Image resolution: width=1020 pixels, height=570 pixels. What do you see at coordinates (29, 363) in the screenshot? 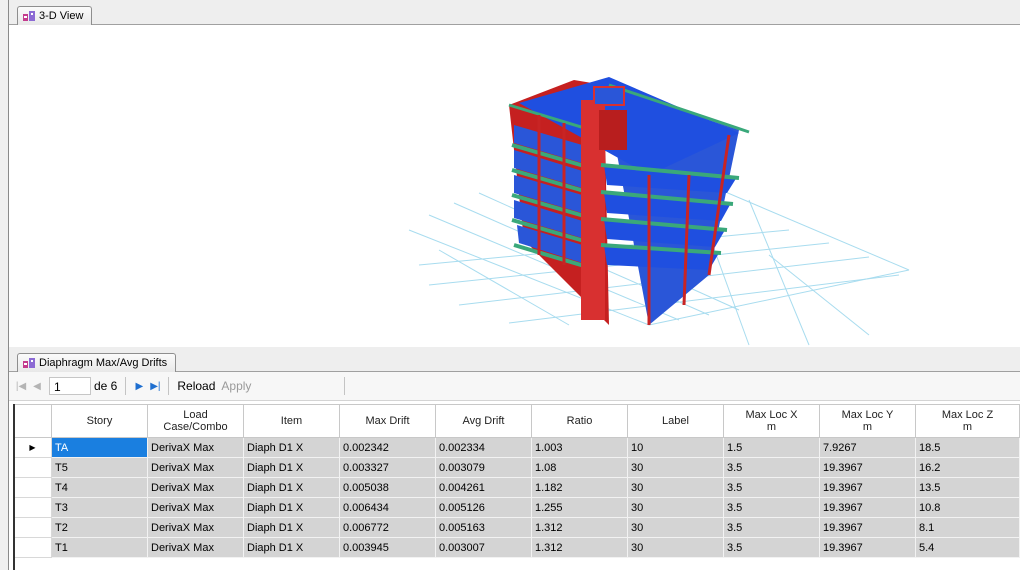
I see `table-view-icon` at bounding box center [29, 363].